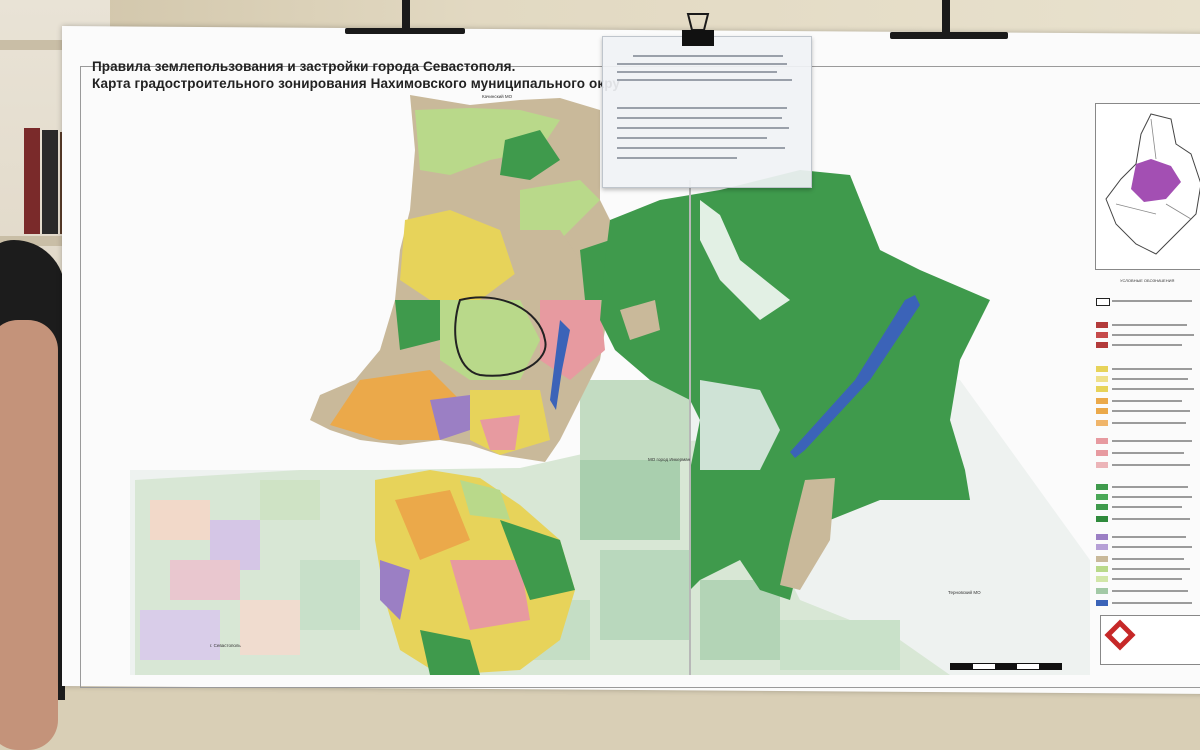 The image size is (1200, 750). Describe the element at coordinates (949, 19) in the screenshot. I see `hanging-clip-right` at that location.